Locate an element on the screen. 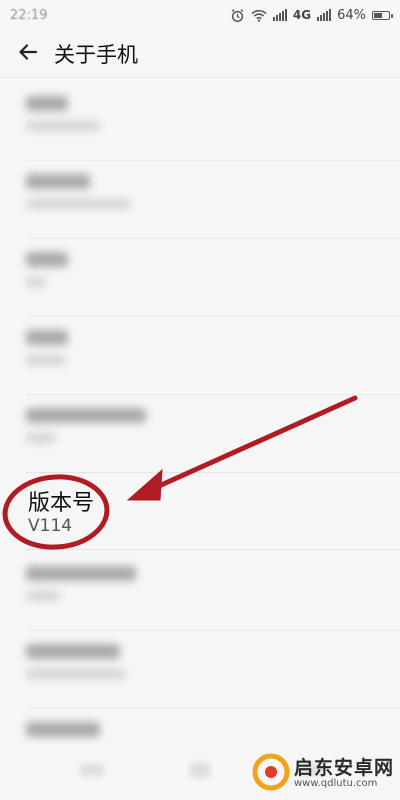 This screenshot has height=800, width=400. status-icons: 4G 64% is located at coordinates (311, 15).